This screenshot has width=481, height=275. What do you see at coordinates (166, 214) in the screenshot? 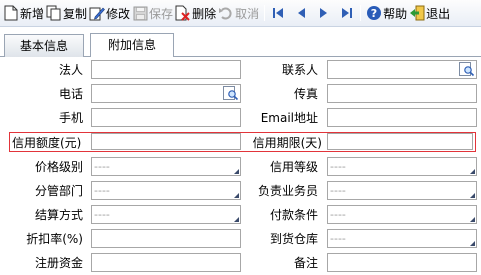
I see `settlement-select: ----` at bounding box center [166, 214].